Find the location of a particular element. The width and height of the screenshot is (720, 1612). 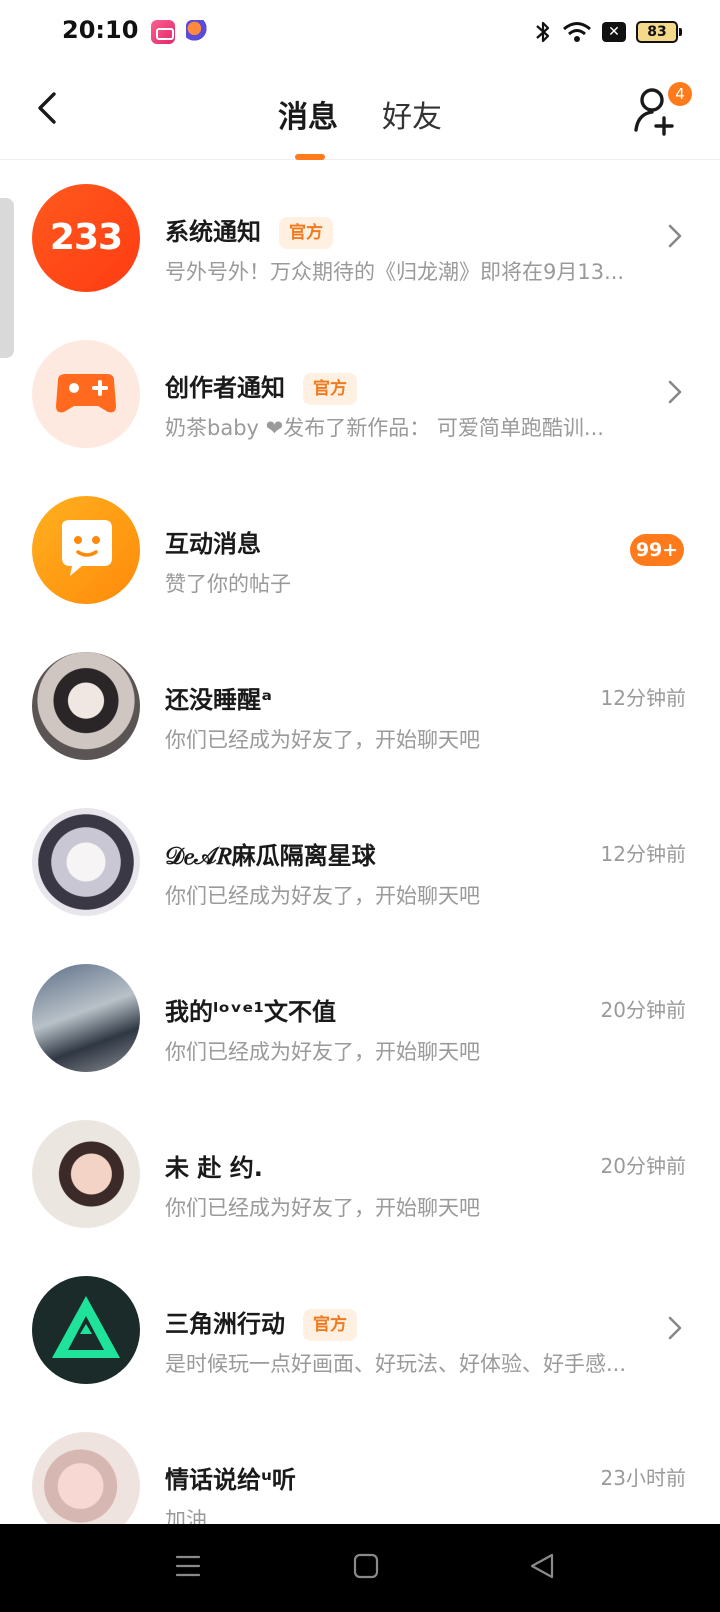

list-item-interaction: 互动消息 赞了你的帖子 99+ is located at coordinates (360, 568).